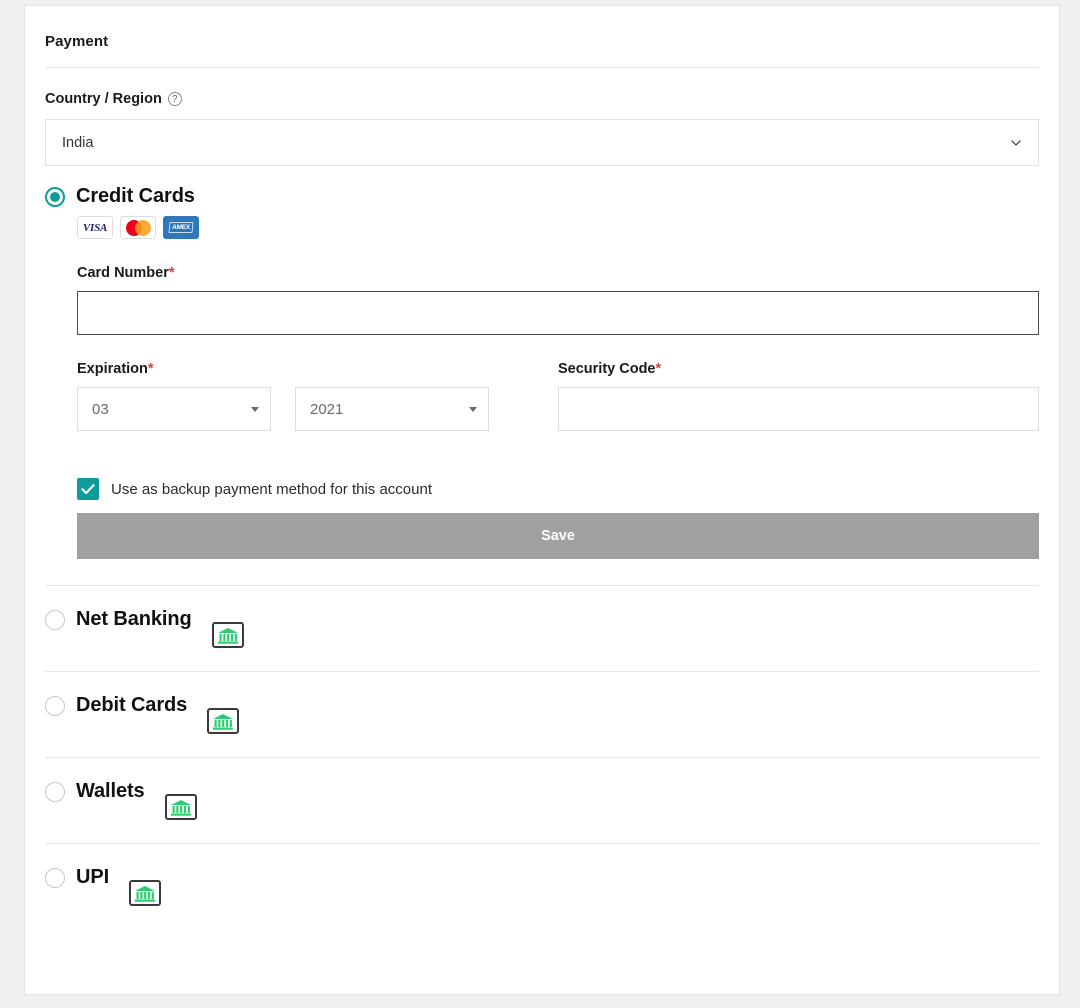 This screenshot has width=1080, height=1008. What do you see at coordinates (143, 228) in the screenshot?
I see `mastercard-yellow-circle` at bounding box center [143, 228].